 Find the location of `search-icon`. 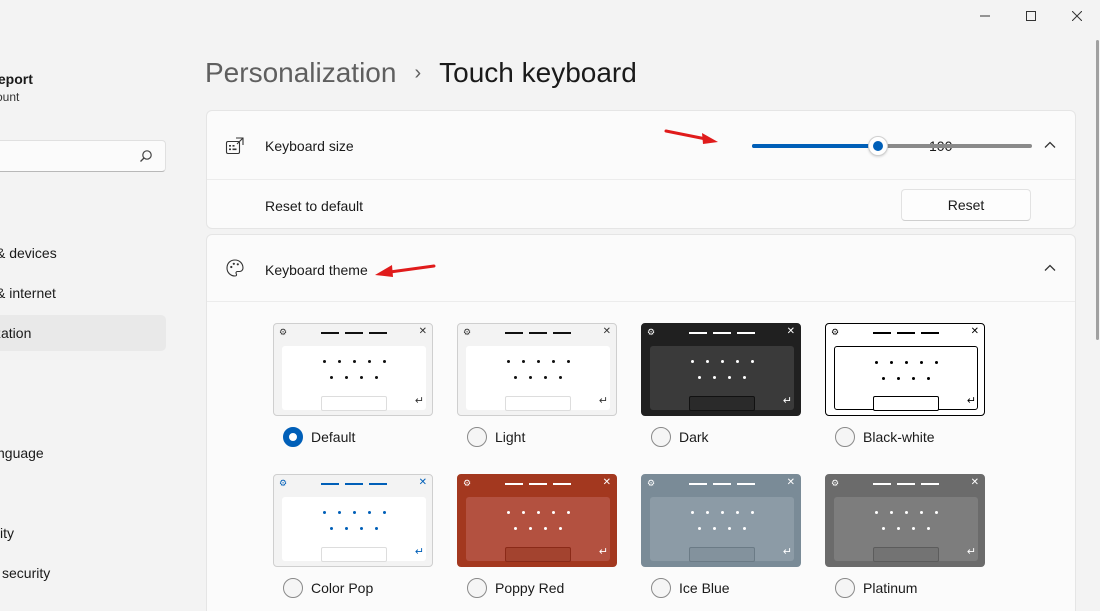

search-icon is located at coordinates (146, 156).